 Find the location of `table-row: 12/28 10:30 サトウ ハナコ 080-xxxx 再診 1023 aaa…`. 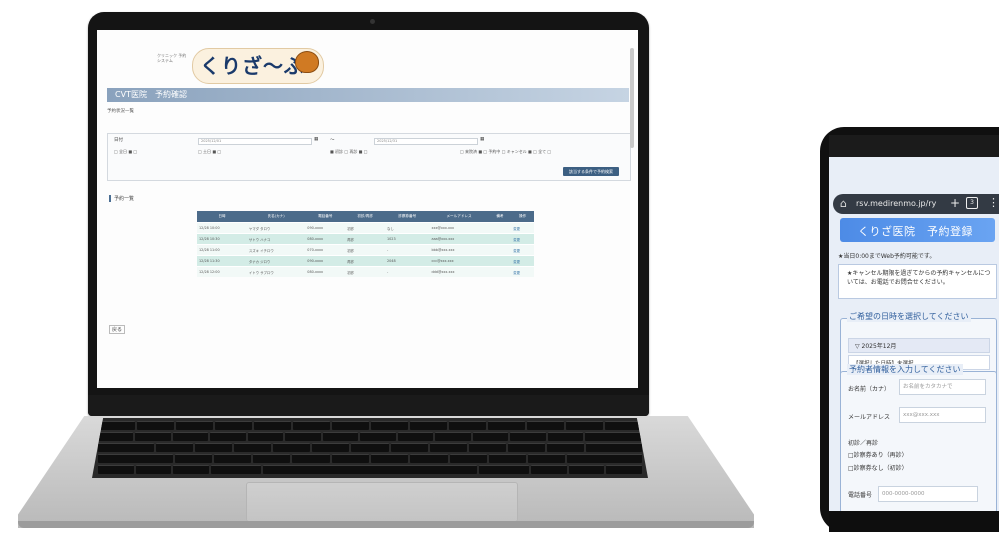

table-row: 12/28 10:30 サトウ ハナコ 080-xxxx 再診 1023 aaa… is located at coordinates (365, 239).